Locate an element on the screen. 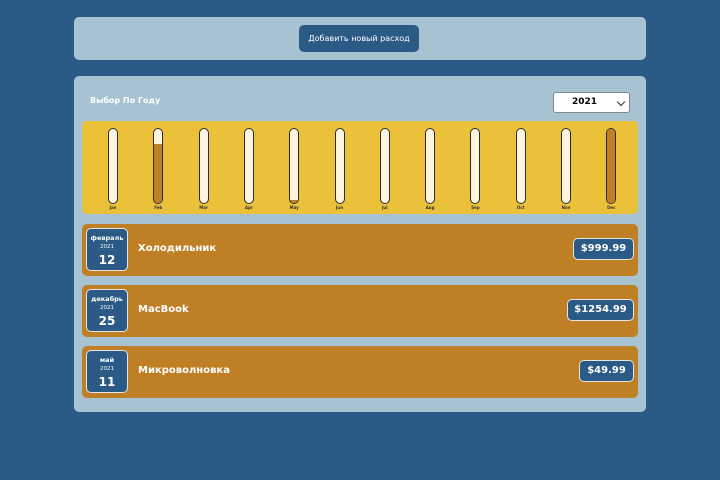 This screenshot has height=480, width=720. expense-title: Микроволновка is located at coordinates (184, 370).